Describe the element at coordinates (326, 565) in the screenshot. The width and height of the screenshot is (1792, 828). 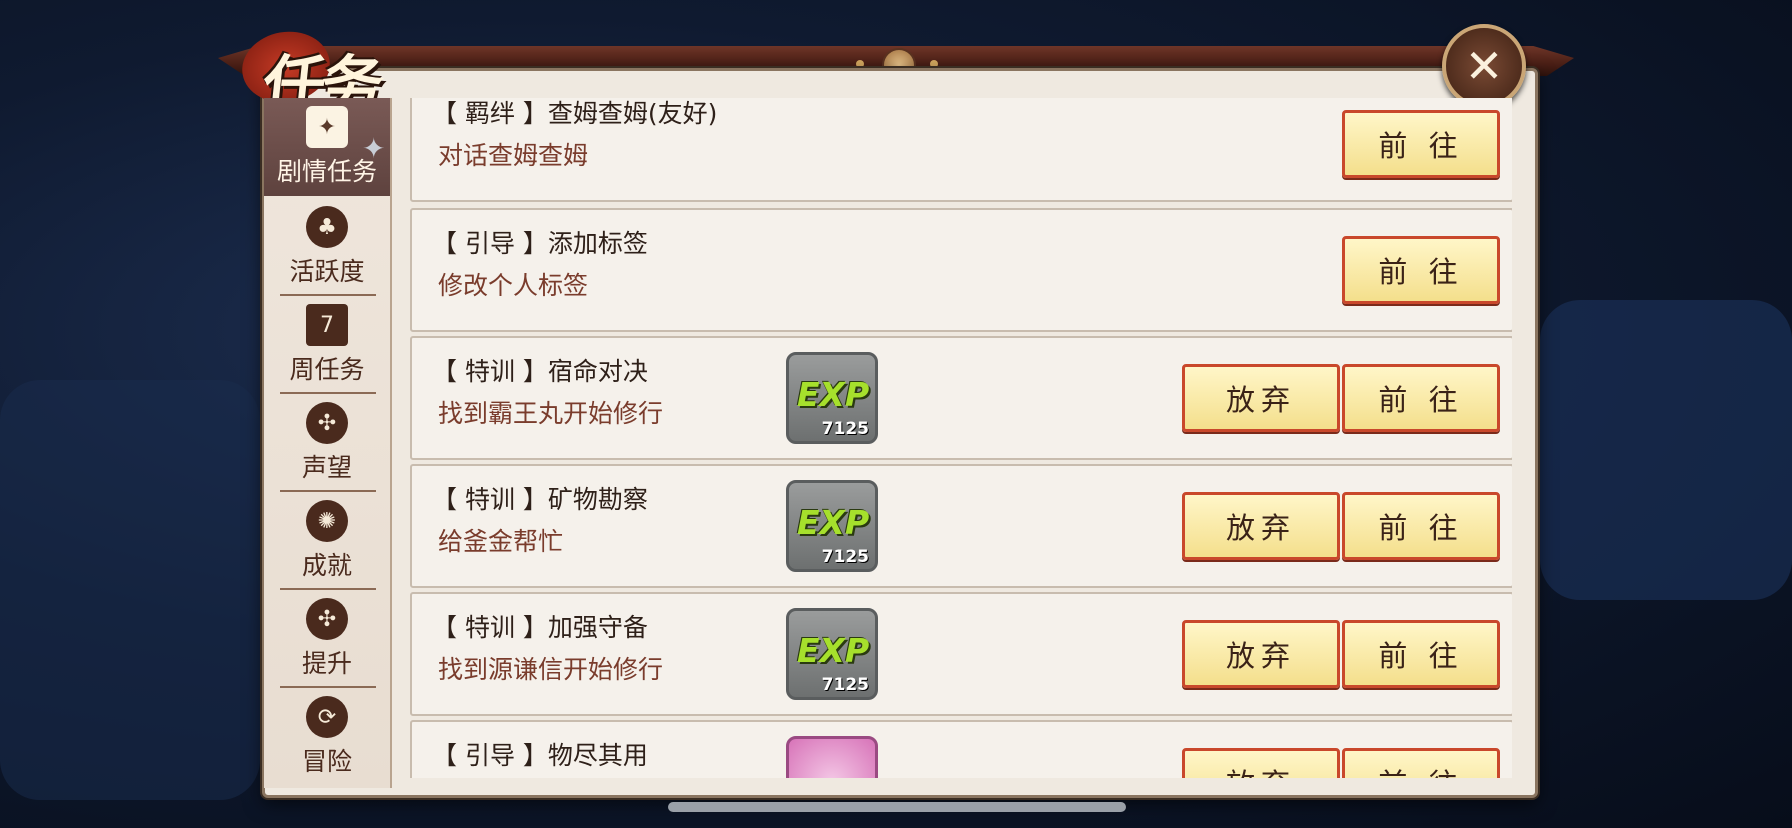
I see `sidebar-item-label: 成就` at that location.